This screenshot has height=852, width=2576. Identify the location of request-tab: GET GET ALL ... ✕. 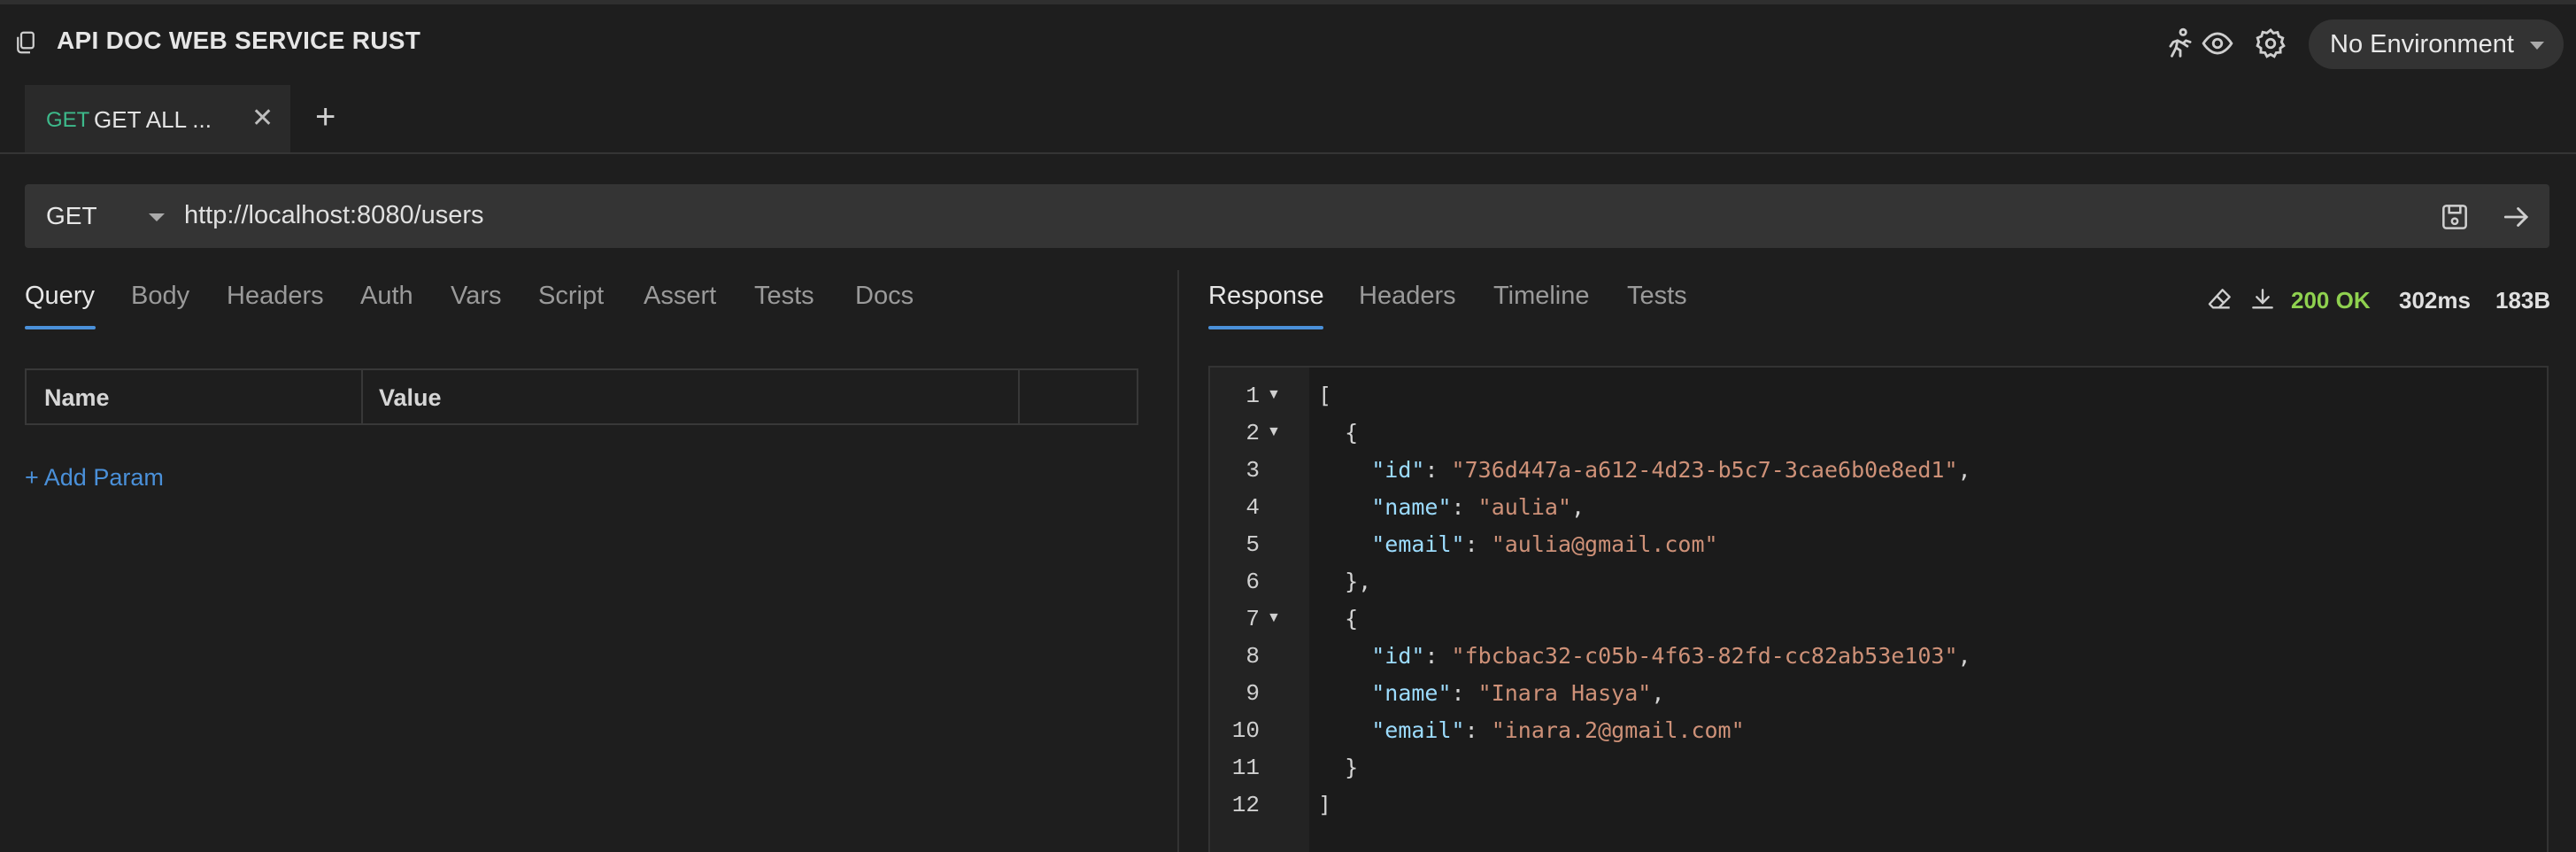
(157, 119).